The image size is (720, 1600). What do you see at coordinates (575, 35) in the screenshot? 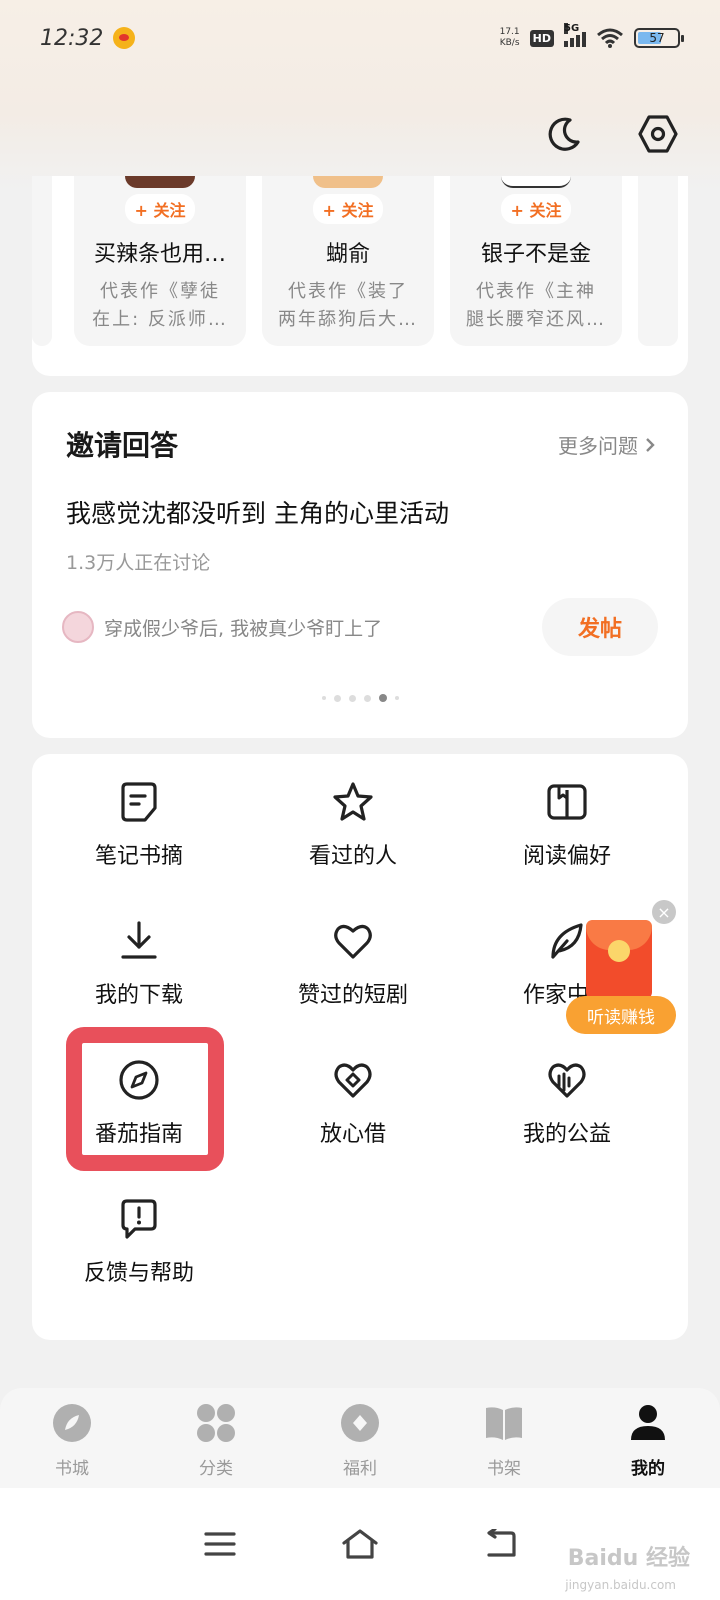
I see `cellular-signal-icon: 5G` at bounding box center [575, 35].